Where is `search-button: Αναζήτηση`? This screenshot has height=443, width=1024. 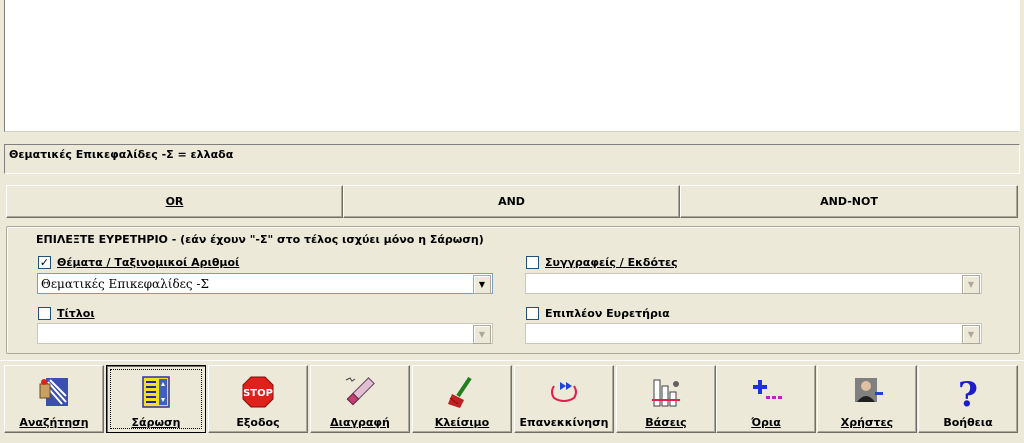 search-button: Αναζήτηση is located at coordinates (54, 399).